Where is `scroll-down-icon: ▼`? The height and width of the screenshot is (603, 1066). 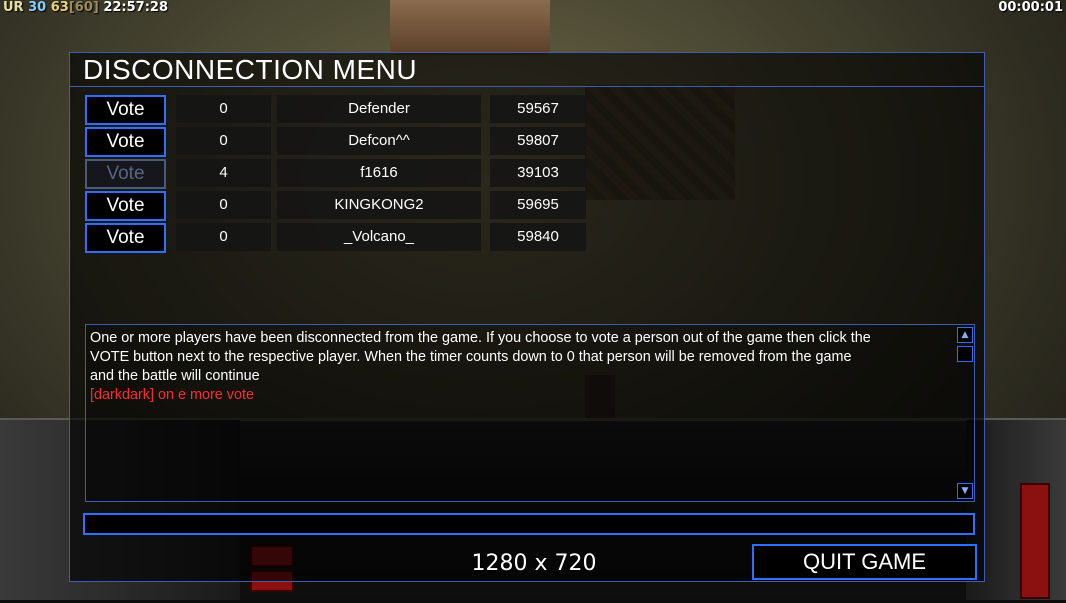 scroll-down-icon: ▼ is located at coordinates (965, 491).